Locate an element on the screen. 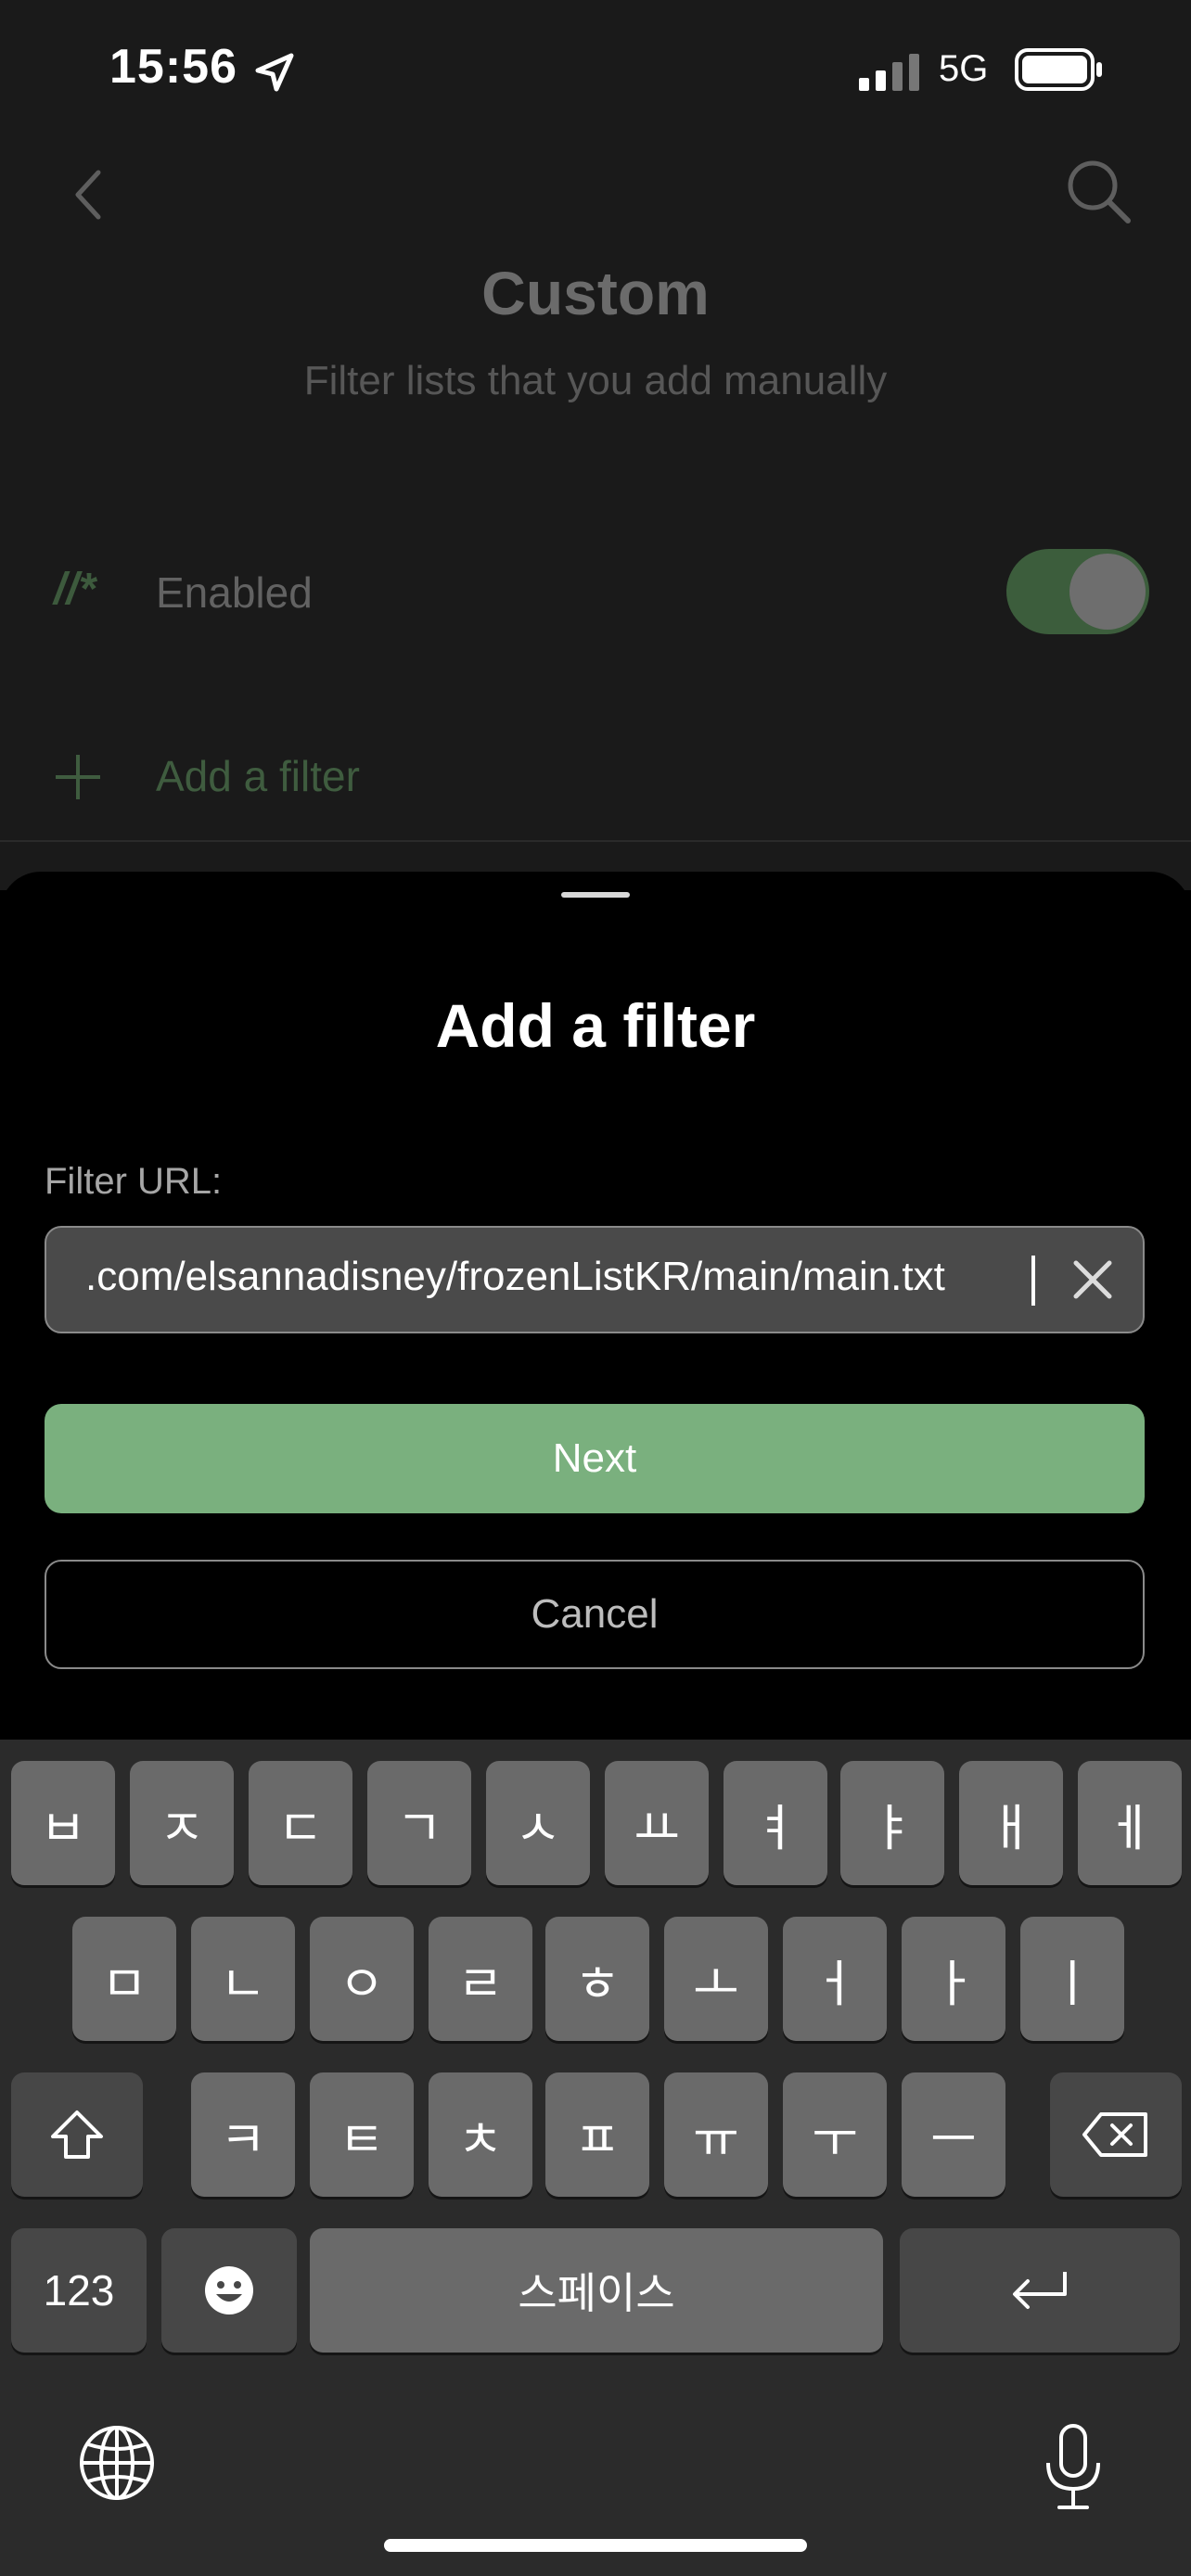 Image resolution: width=1191 pixels, height=2576 pixels. shift-icon is located at coordinates (77, 2135).